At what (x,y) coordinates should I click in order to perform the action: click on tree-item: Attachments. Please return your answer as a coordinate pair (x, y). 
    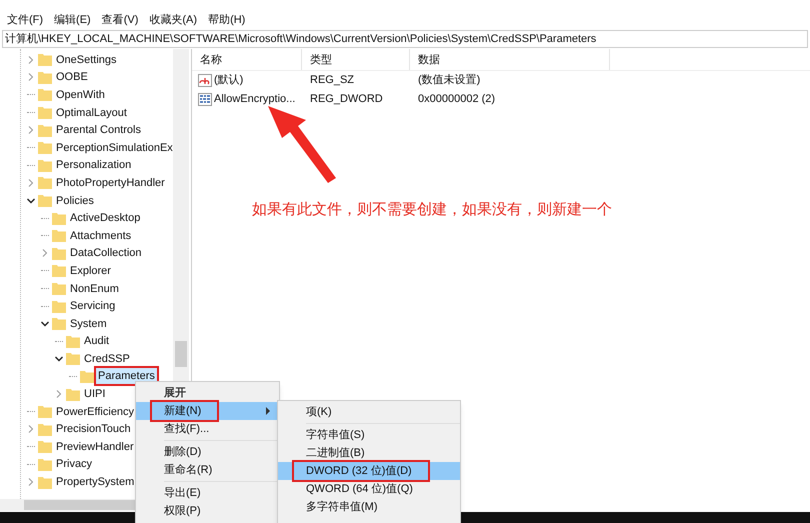
    Looking at the image, I should click on (101, 236).